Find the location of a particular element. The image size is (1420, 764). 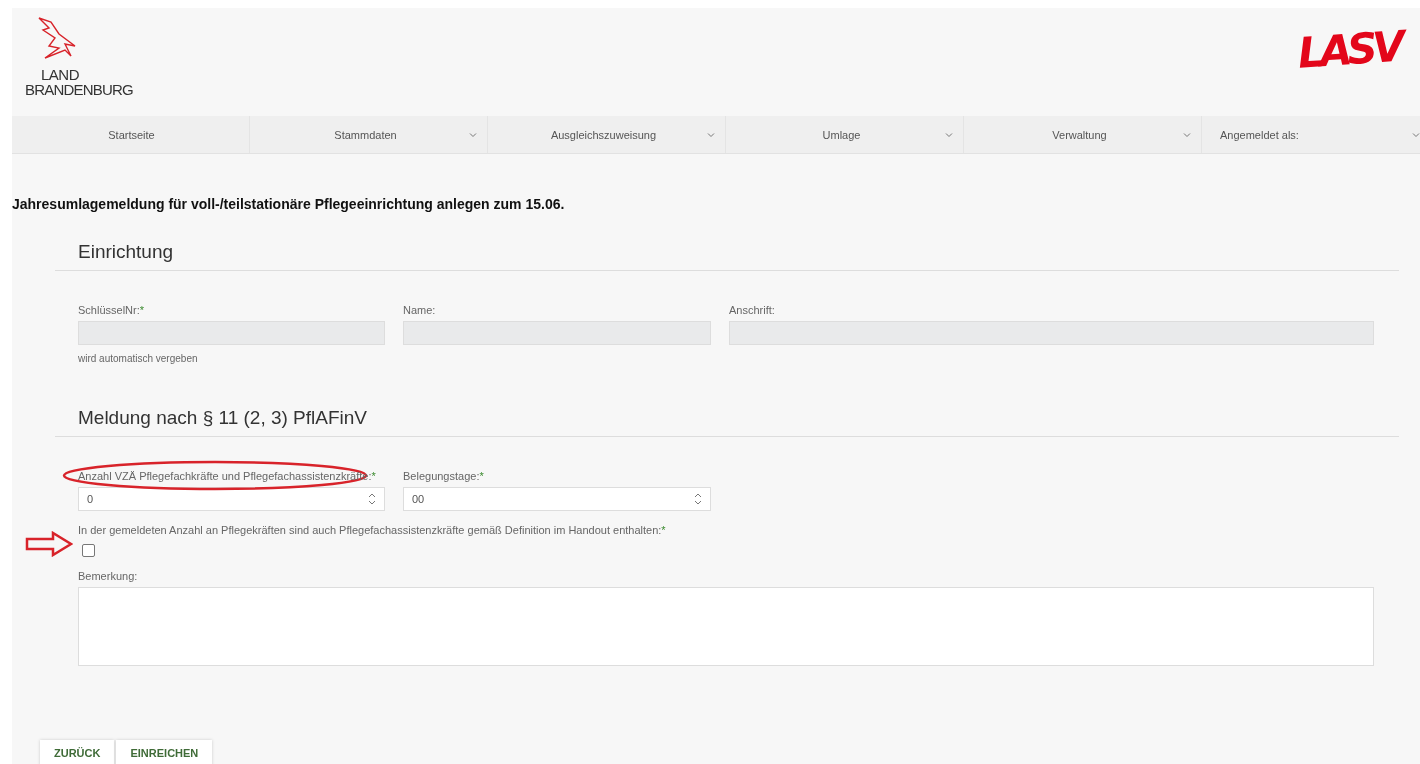

field-label: Anschrift: is located at coordinates (752, 310).